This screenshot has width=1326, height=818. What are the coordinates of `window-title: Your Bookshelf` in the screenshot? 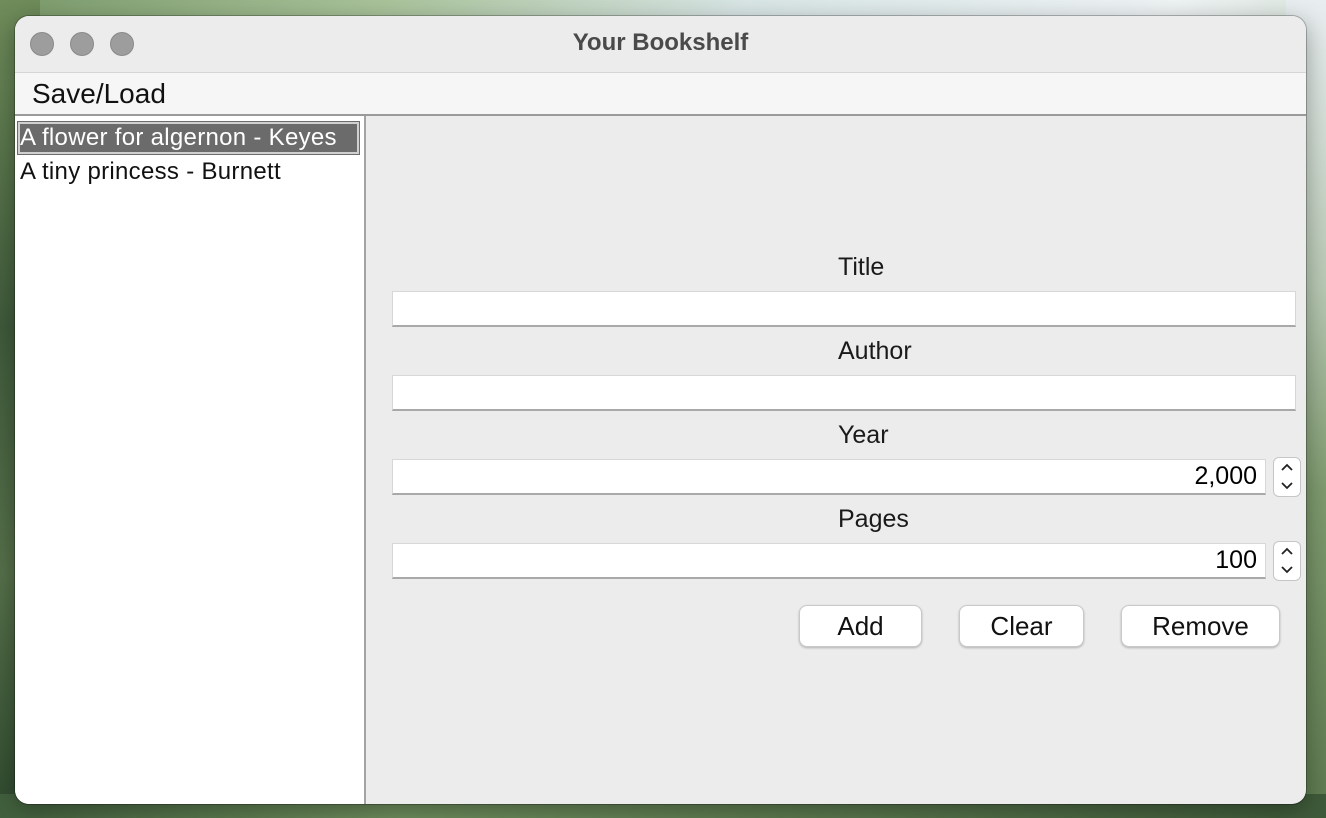 It's located at (660, 42).